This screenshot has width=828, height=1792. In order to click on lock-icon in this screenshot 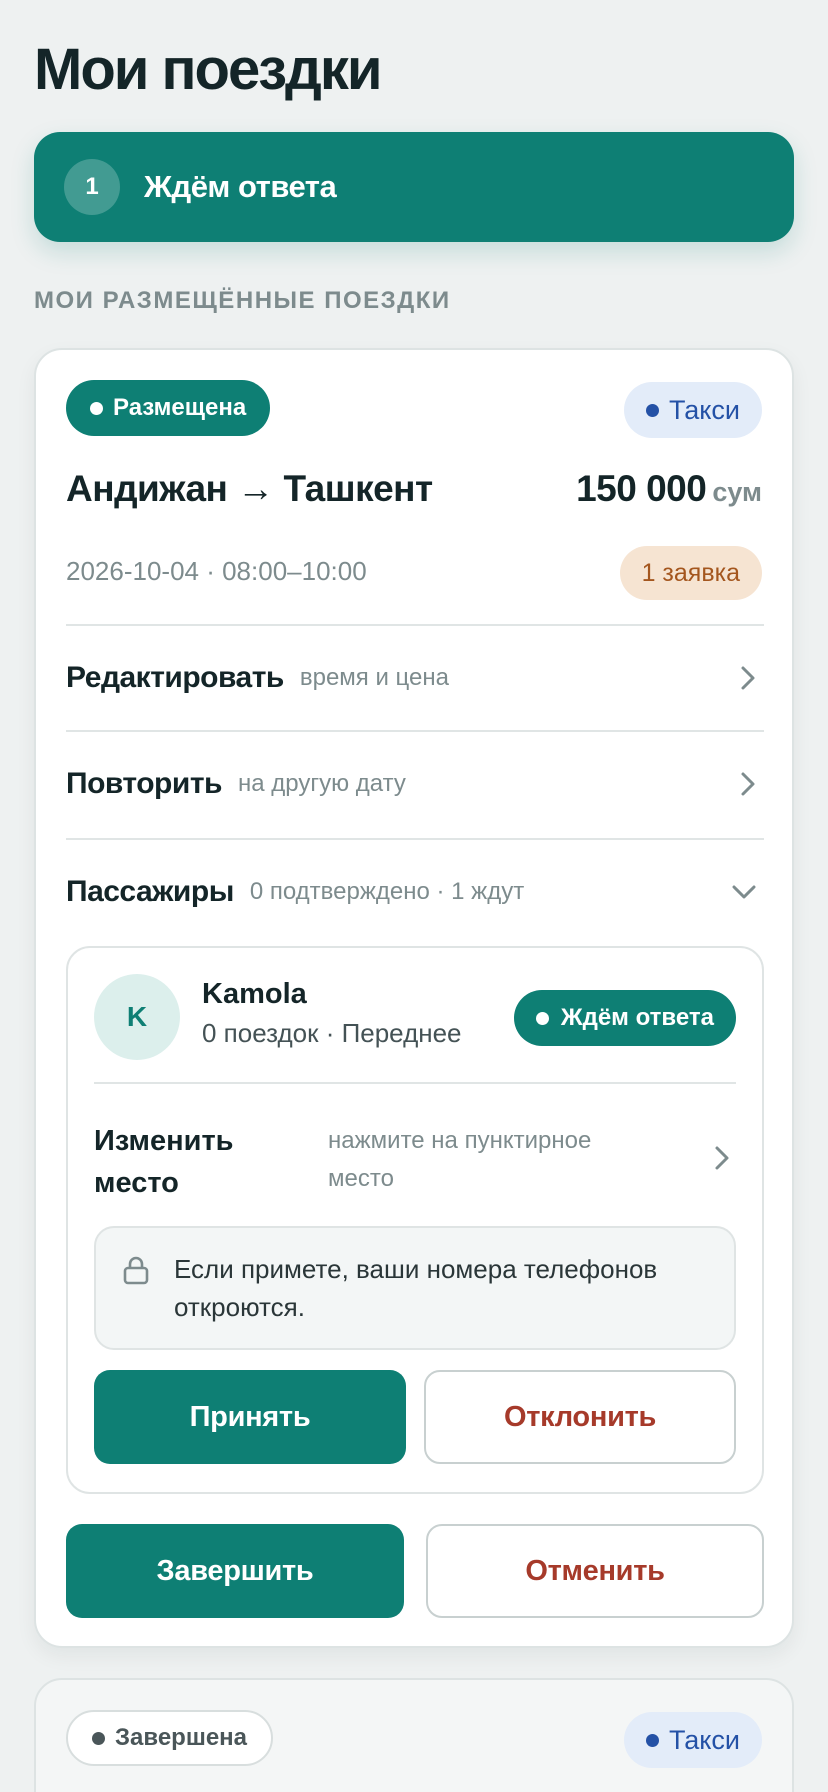, I will do `click(136, 1270)`.